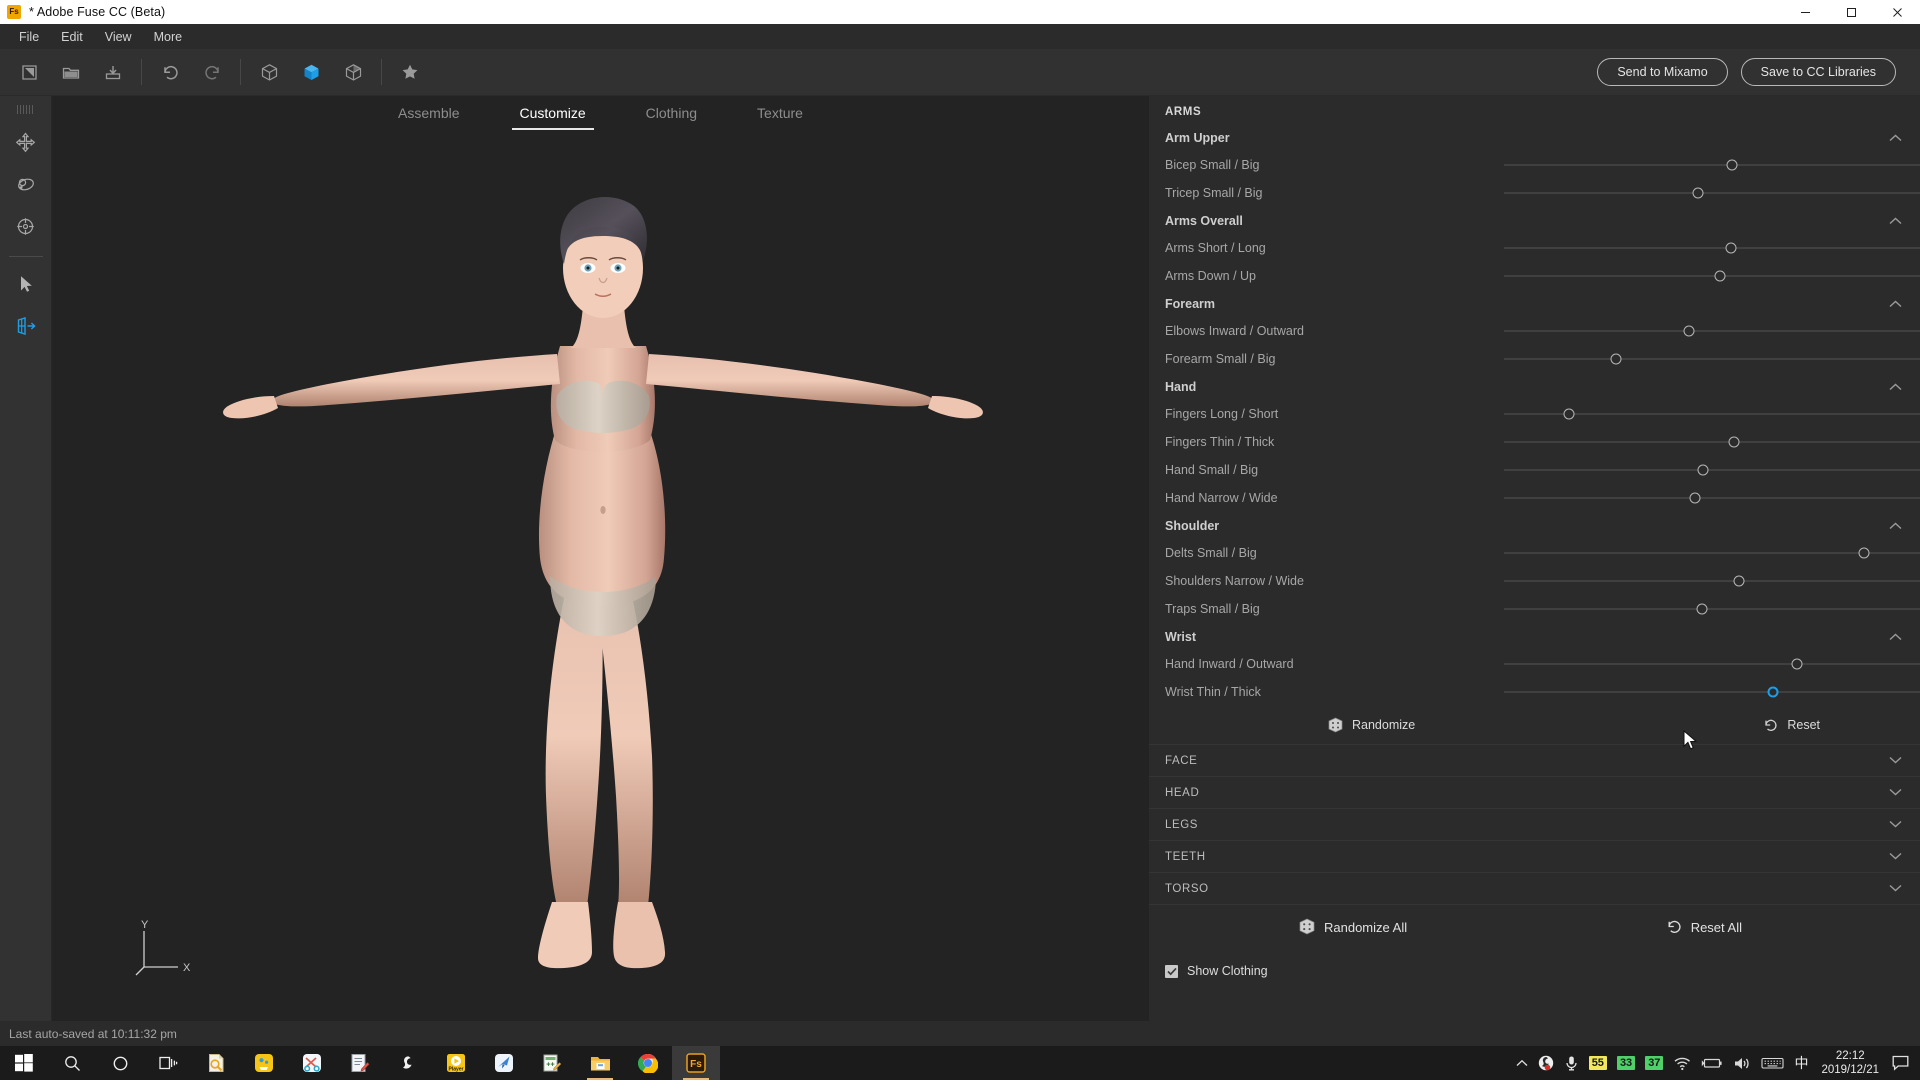  Describe the element at coordinates (24, 1063) in the screenshot. I see `windows-start-icon` at that location.